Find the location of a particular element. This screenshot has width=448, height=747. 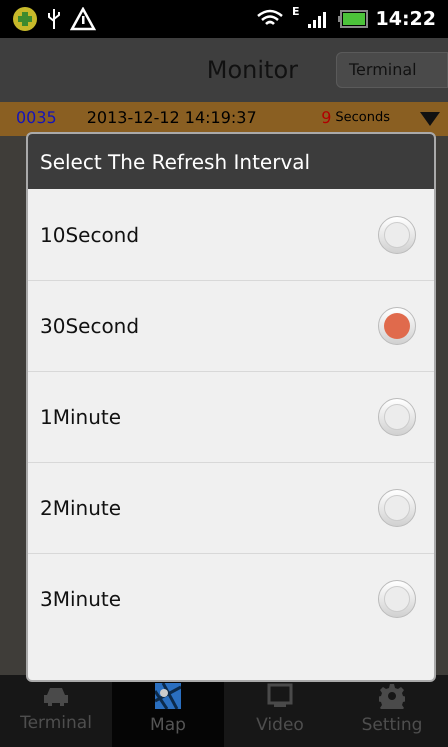

battery-icon is located at coordinates (353, 19).